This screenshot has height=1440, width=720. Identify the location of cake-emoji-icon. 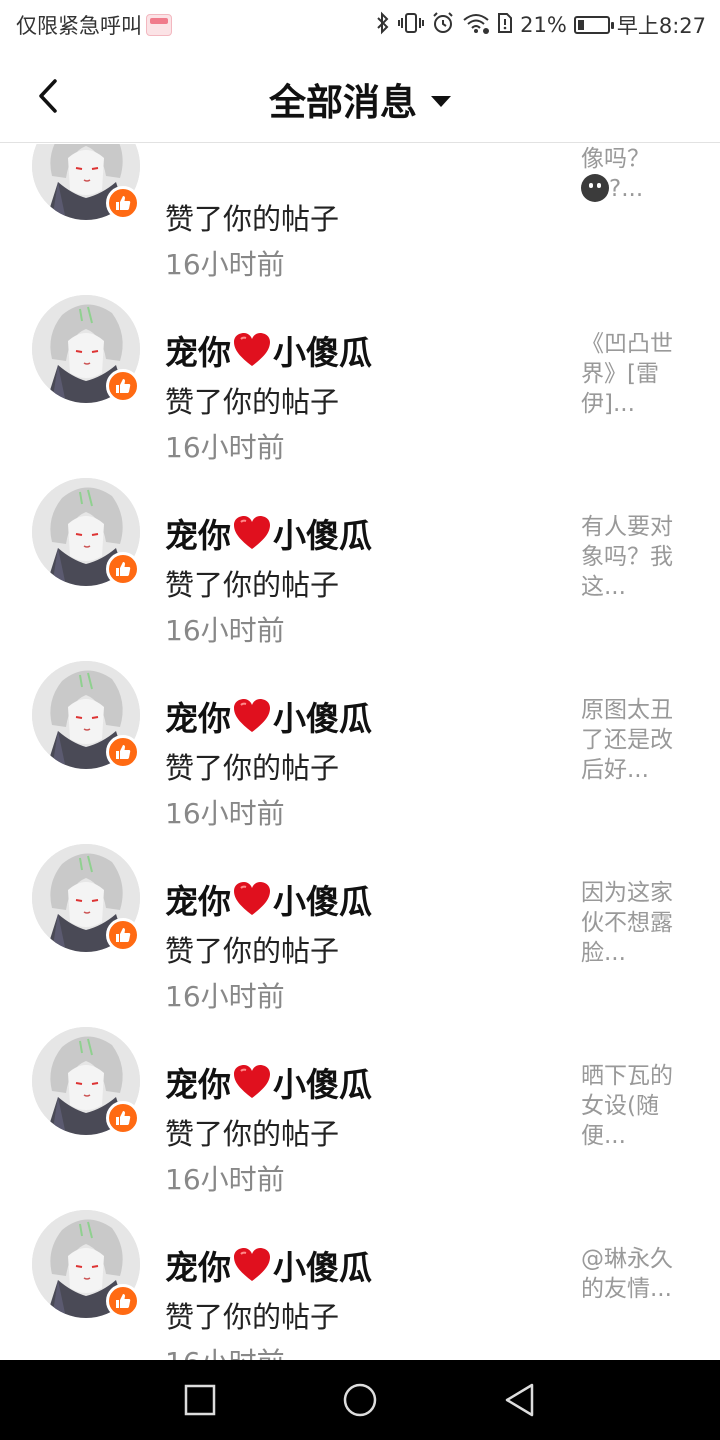
(159, 25).